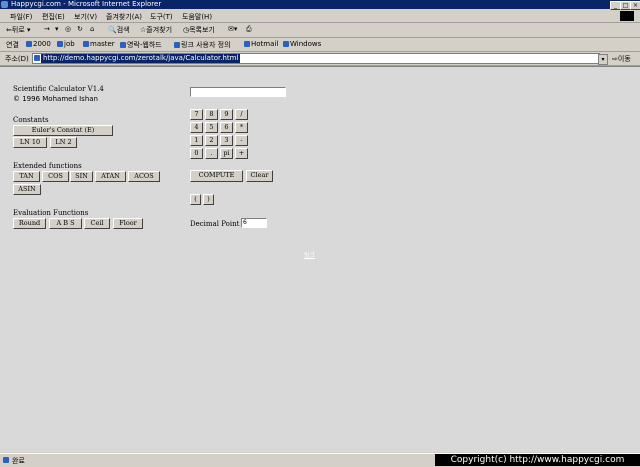 The width and height of the screenshot is (640, 467). Describe the element at coordinates (196, 127) in the screenshot. I see `key-4: 4` at that location.